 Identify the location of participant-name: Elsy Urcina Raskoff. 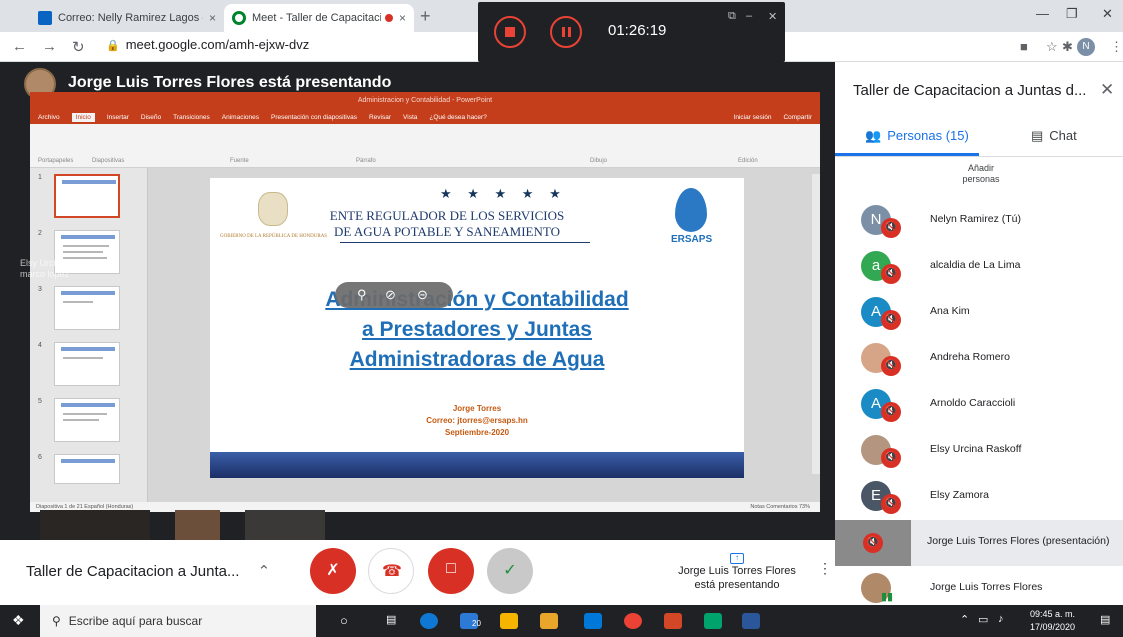
(976, 449).